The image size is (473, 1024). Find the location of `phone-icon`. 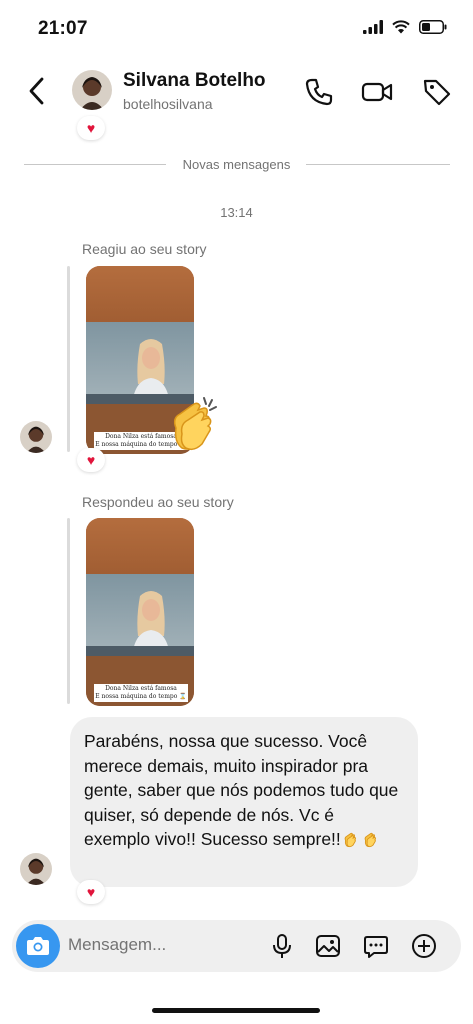

phone-icon is located at coordinates (319, 92).